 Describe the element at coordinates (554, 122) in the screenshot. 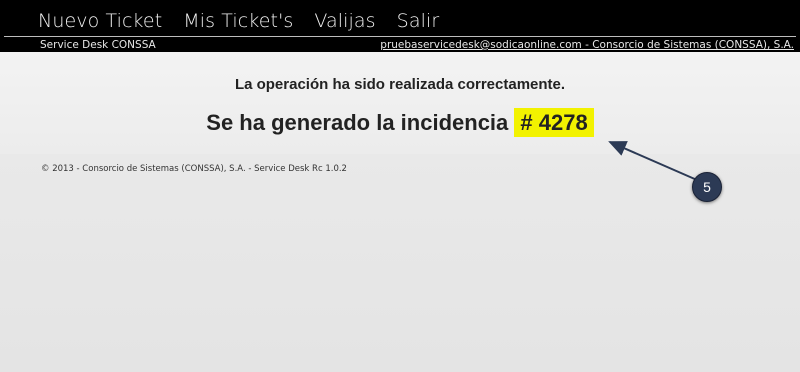

I see `incident-number: # 4278` at that location.